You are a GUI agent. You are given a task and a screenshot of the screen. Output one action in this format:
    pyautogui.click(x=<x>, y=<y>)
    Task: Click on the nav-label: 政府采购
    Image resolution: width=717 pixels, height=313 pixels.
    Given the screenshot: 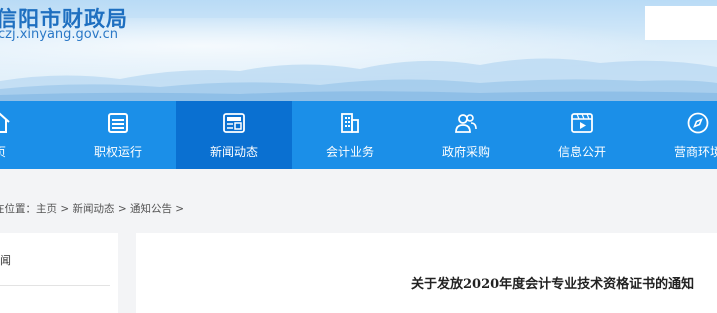 What is the action you would take?
    pyautogui.click(x=465, y=152)
    